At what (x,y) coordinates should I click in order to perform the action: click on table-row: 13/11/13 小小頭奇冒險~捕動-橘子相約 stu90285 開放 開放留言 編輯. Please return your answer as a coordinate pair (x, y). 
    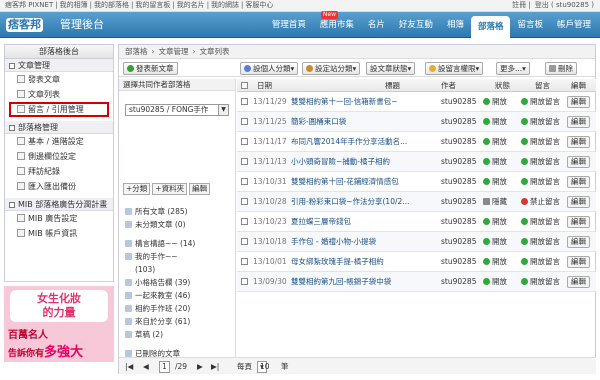
    Looking at the image, I should click on (416, 162).